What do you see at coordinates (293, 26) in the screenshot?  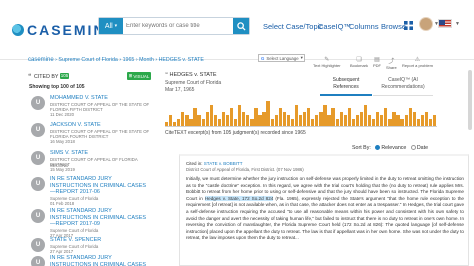 I see `nav-select-case-topic: Select Case/Topic` at bounding box center [293, 26].